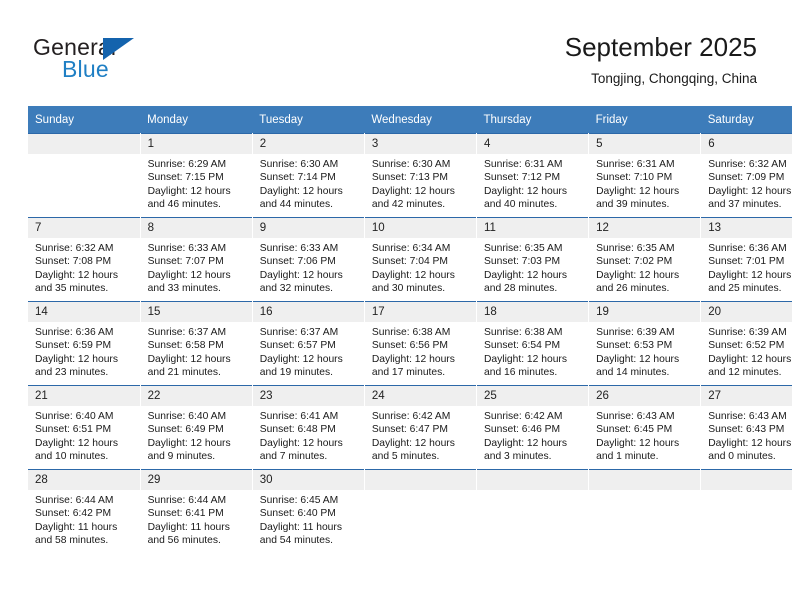 This screenshot has width=792, height=612. I want to click on sunset-text: Sunset: 6:47 PM, so click(410, 430).